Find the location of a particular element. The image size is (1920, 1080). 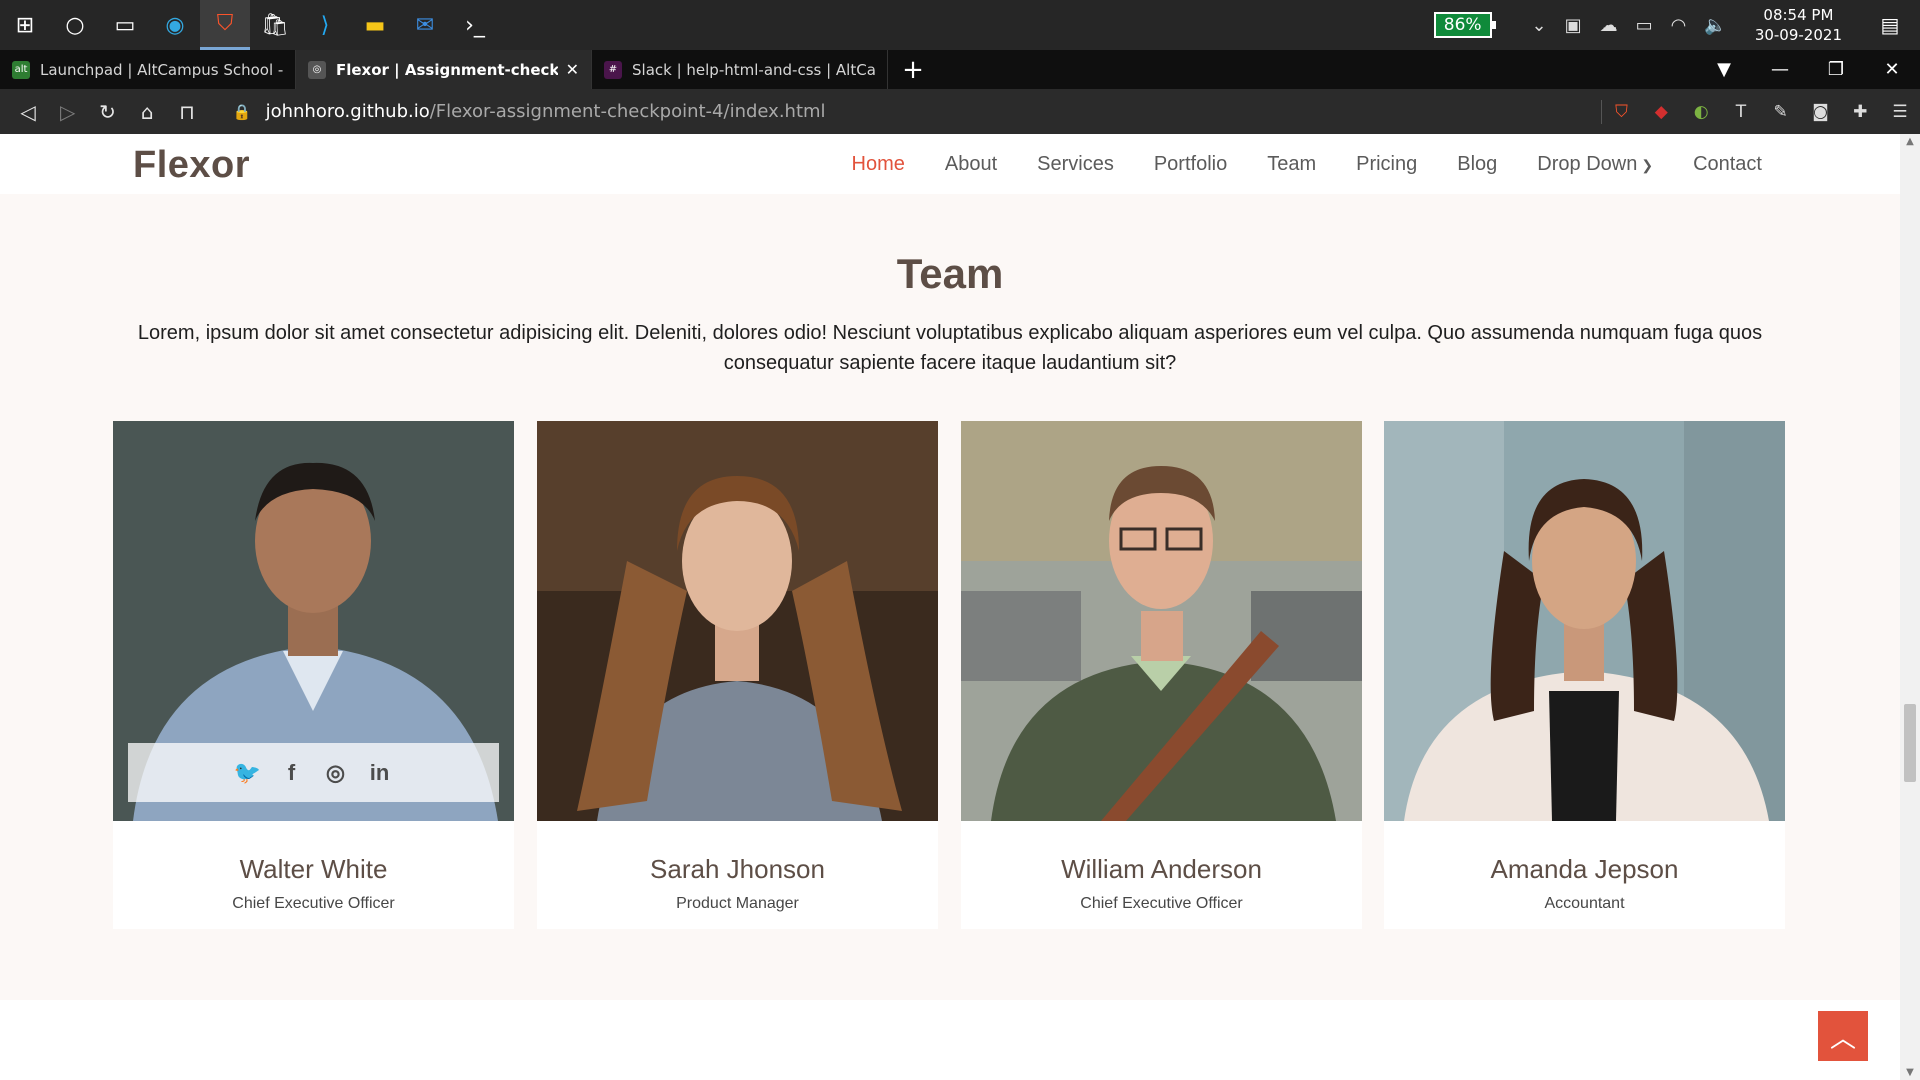

battery-indicator: 86% is located at coordinates (1464, 25).